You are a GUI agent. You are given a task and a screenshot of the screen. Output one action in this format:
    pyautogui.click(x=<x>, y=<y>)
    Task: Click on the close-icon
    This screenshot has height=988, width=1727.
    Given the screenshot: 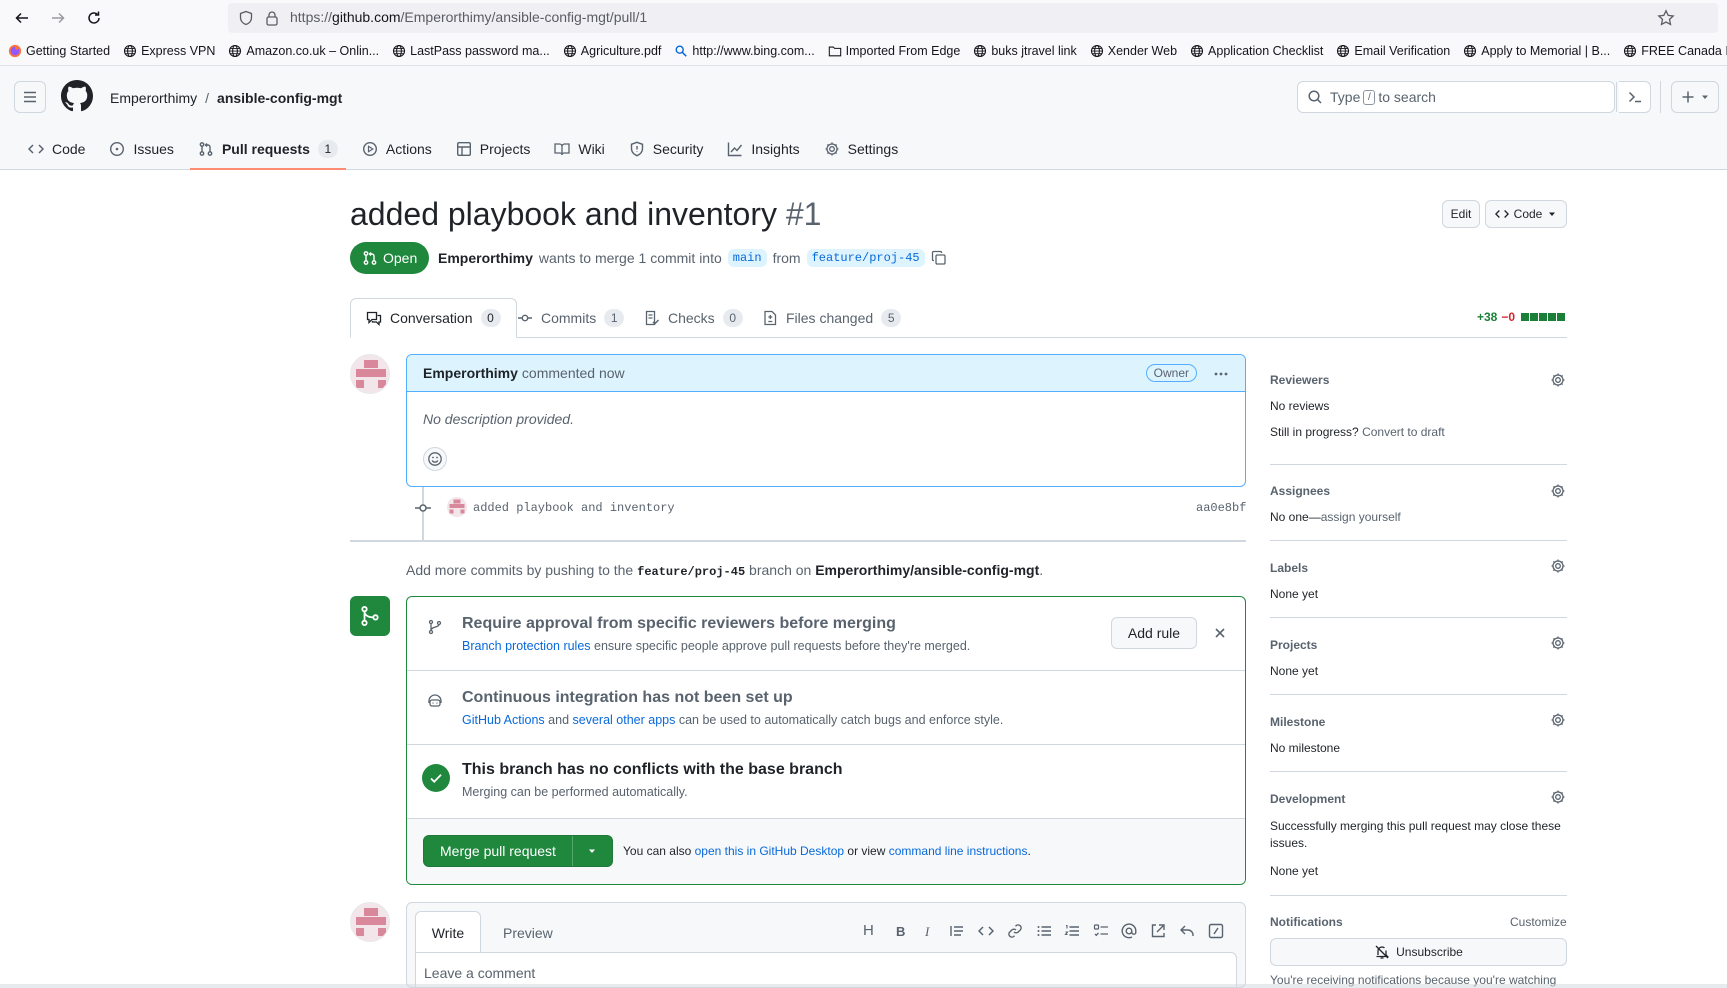 What is the action you would take?
    pyautogui.click(x=1220, y=633)
    